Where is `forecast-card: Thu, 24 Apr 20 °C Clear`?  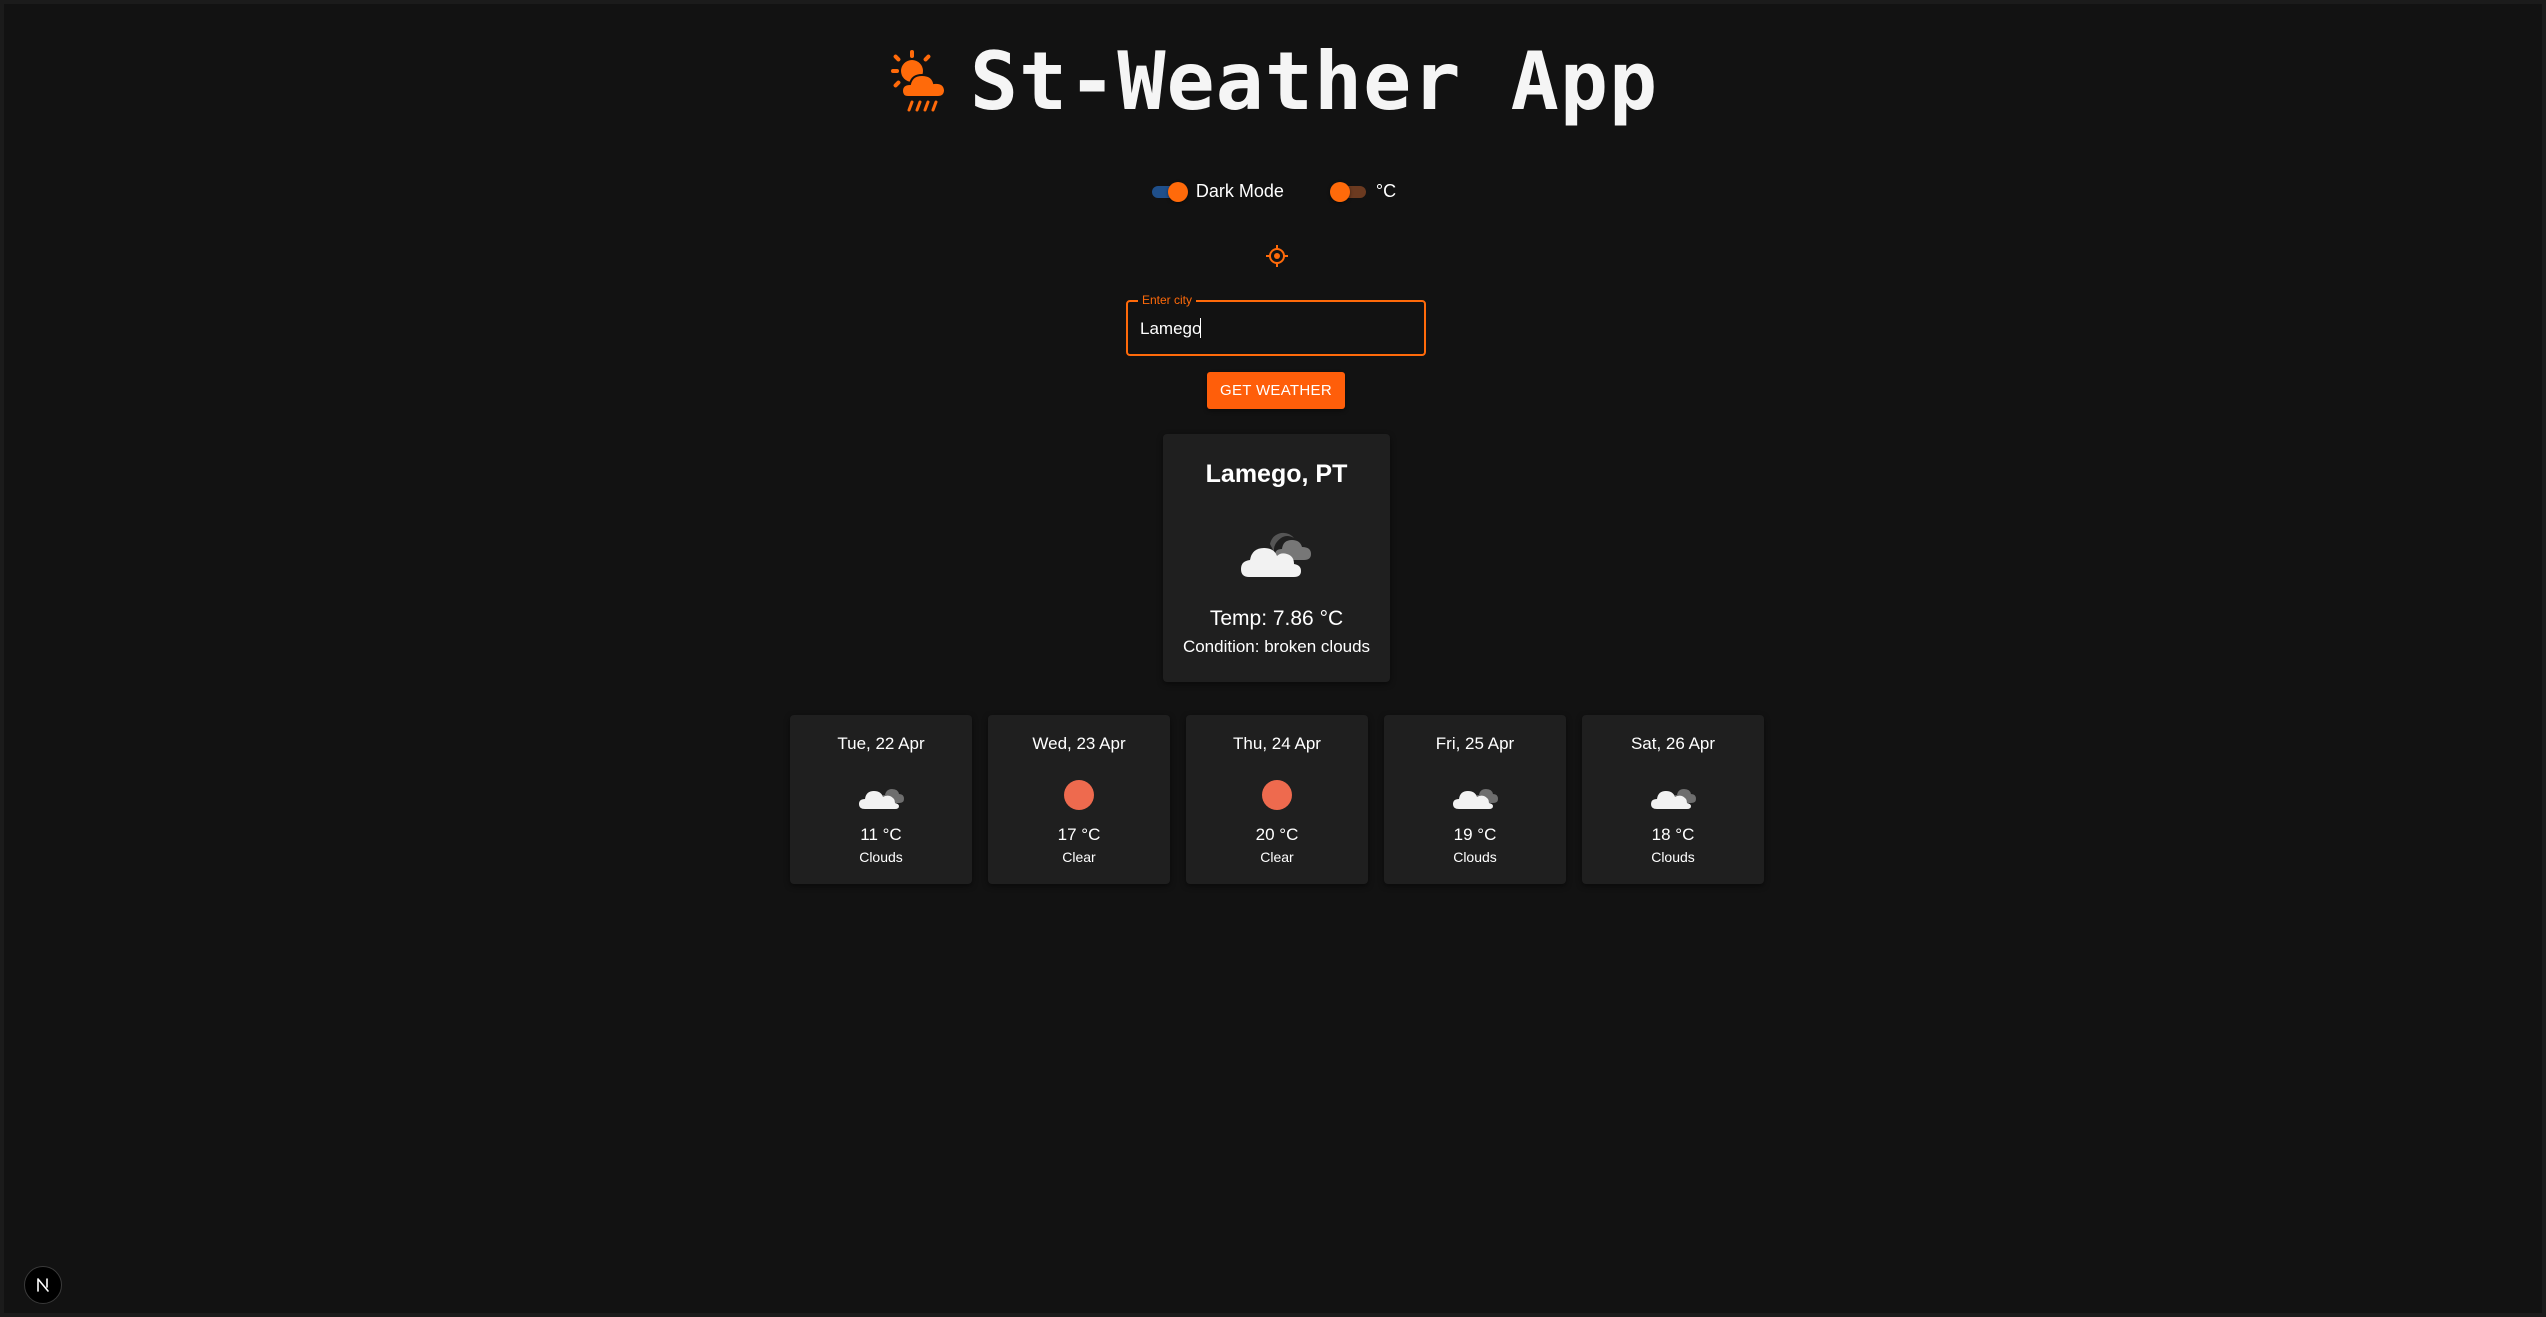 forecast-card: Thu, 24 Apr 20 °C Clear is located at coordinates (1277, 799).